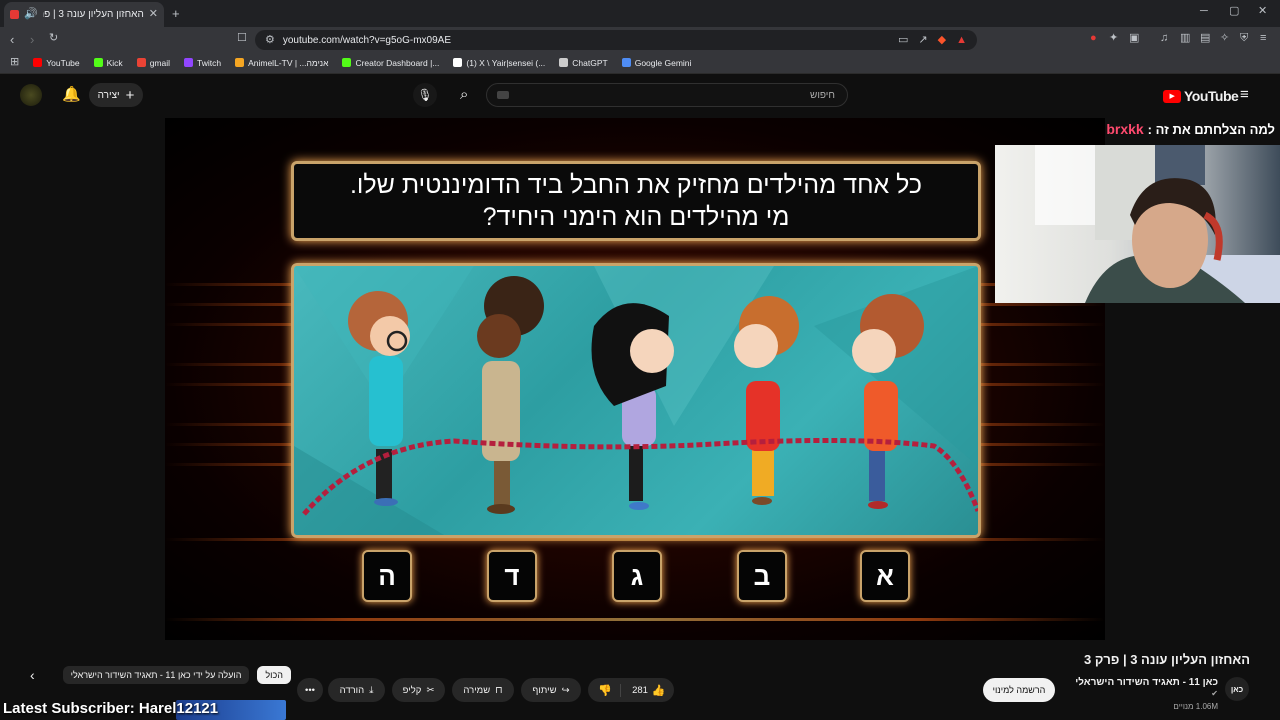  Describe the element at coordinates (1019, 690) in the screenshot. I see `subscribe-button: הרשמה למינוי` at that location.